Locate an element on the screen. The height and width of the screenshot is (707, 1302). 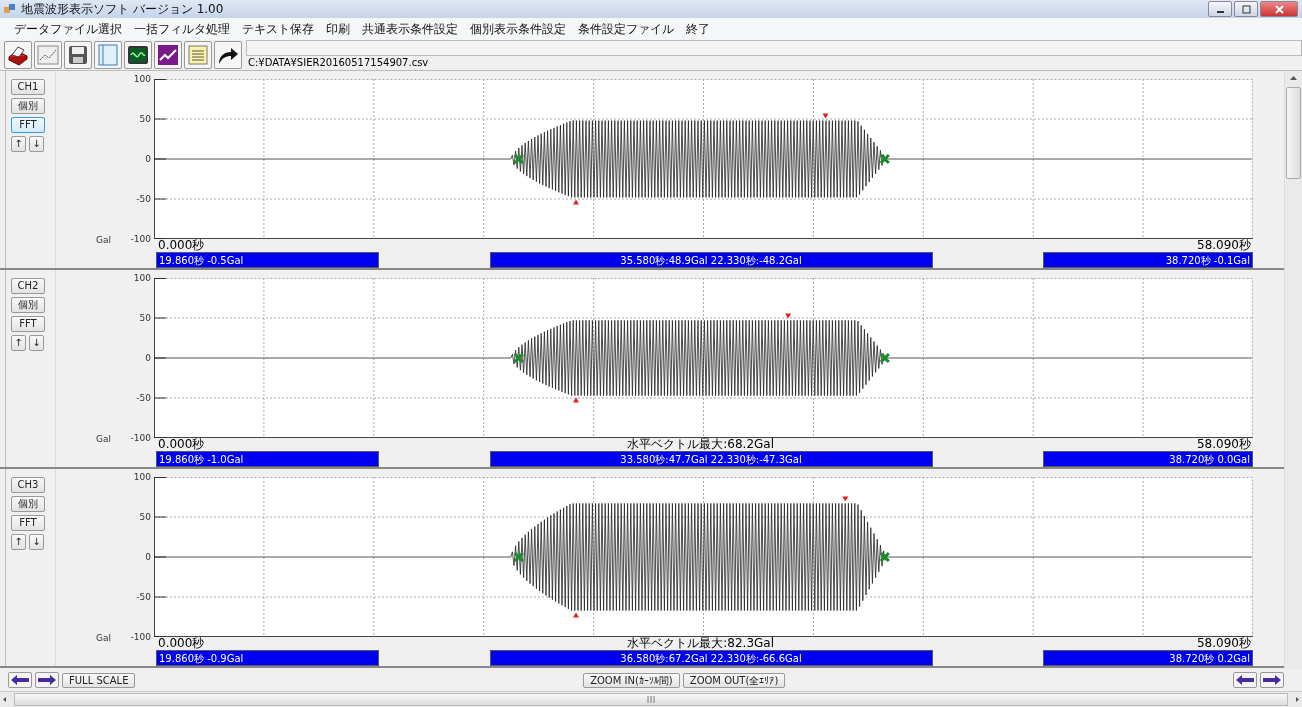
file-path-label: C:¥DATA¥SIER20160517154907.csv is located at coordinates (338, 63).